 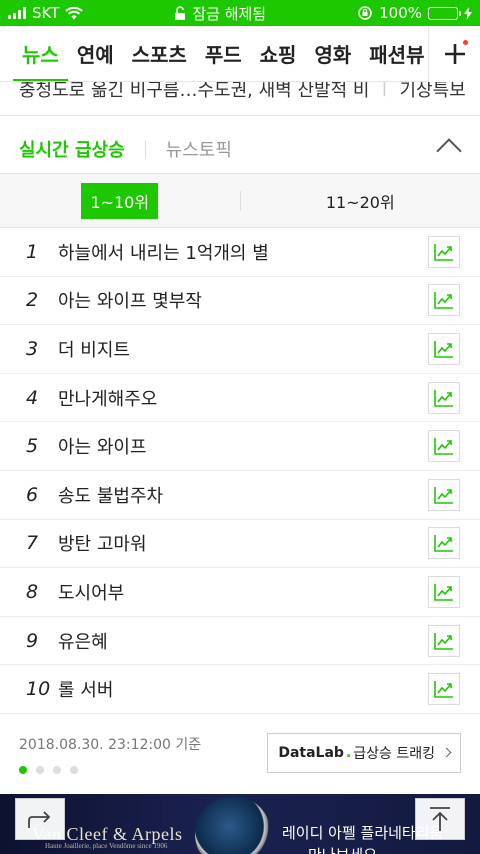 What do you see at coordinates (32, 640) in the screenshot?
I see `rank-number: 9` at bounding box center [32, 640].